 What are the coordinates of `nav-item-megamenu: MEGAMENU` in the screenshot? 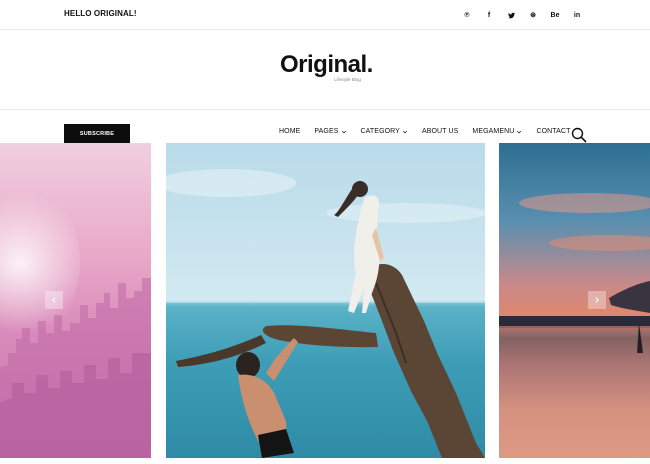 It's located at (497, 131).